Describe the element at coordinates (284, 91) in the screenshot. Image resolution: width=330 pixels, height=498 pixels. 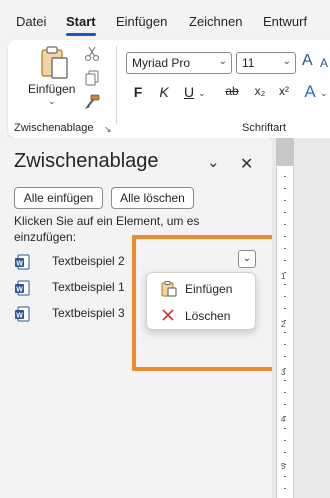
I see `superscript-button: x²` at that location.